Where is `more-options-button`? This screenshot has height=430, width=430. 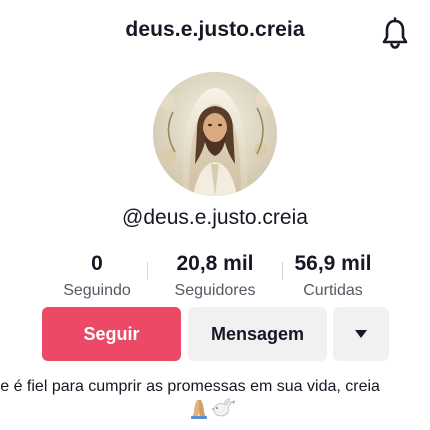
more-options-button is located at coordinates (361, 334).